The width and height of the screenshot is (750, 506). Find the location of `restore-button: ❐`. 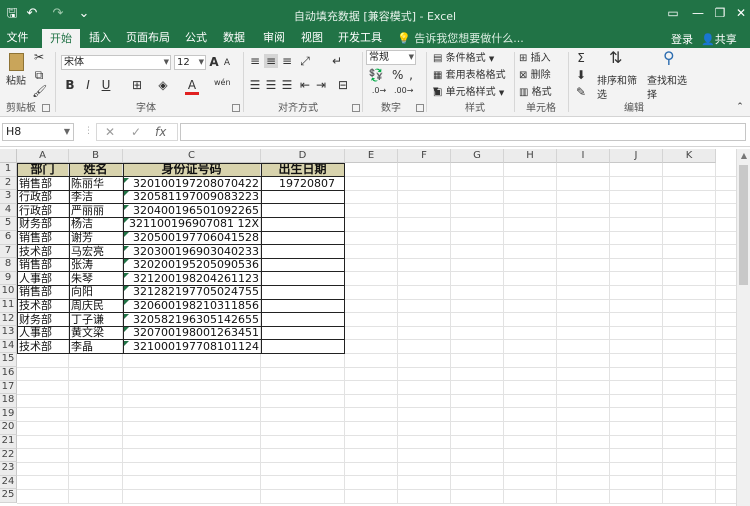

restore-button: ❐ is located at coordinates (720, 13).